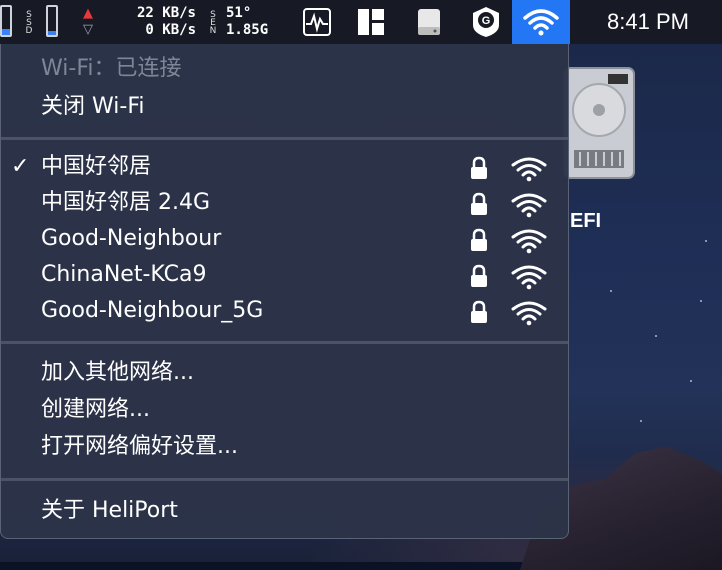  I want to click on checkmark-icon: ✓, so click(20, 166).